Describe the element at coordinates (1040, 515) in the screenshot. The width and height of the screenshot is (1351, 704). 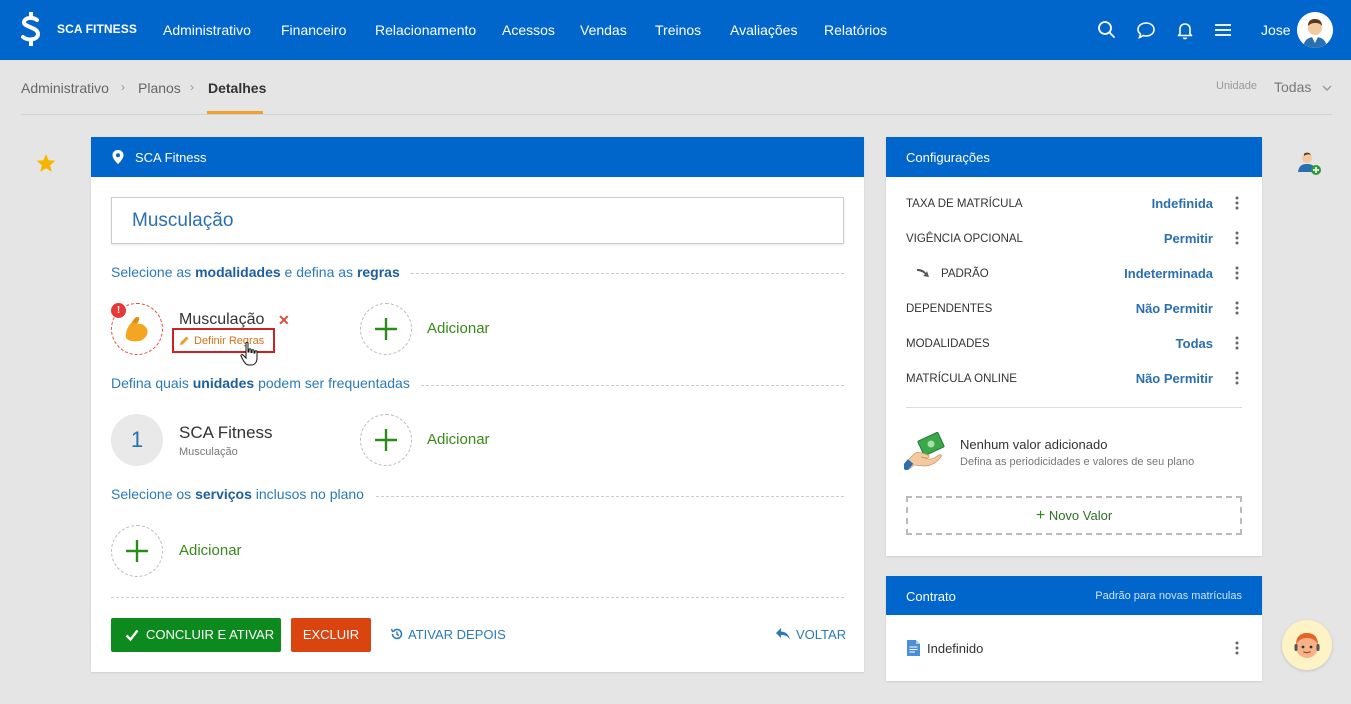
I see `plus-icon: +` at that location.